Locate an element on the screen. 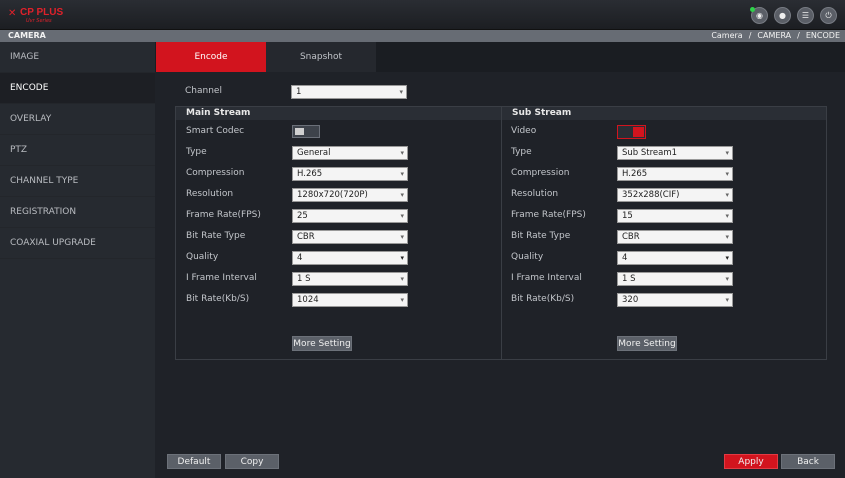 The height and width of the screenshot is (478, 845). sidebar-item-ptz: PTZ is located at coordinates (77, 150).